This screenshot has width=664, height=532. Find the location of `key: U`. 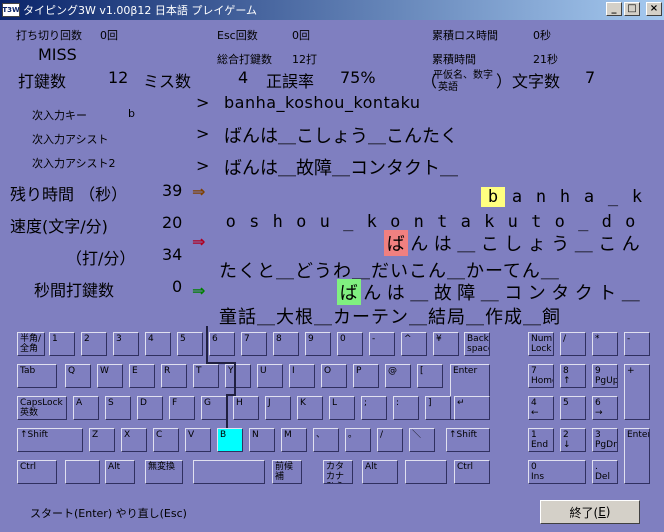

key: U is located at coordinates (270, 376).